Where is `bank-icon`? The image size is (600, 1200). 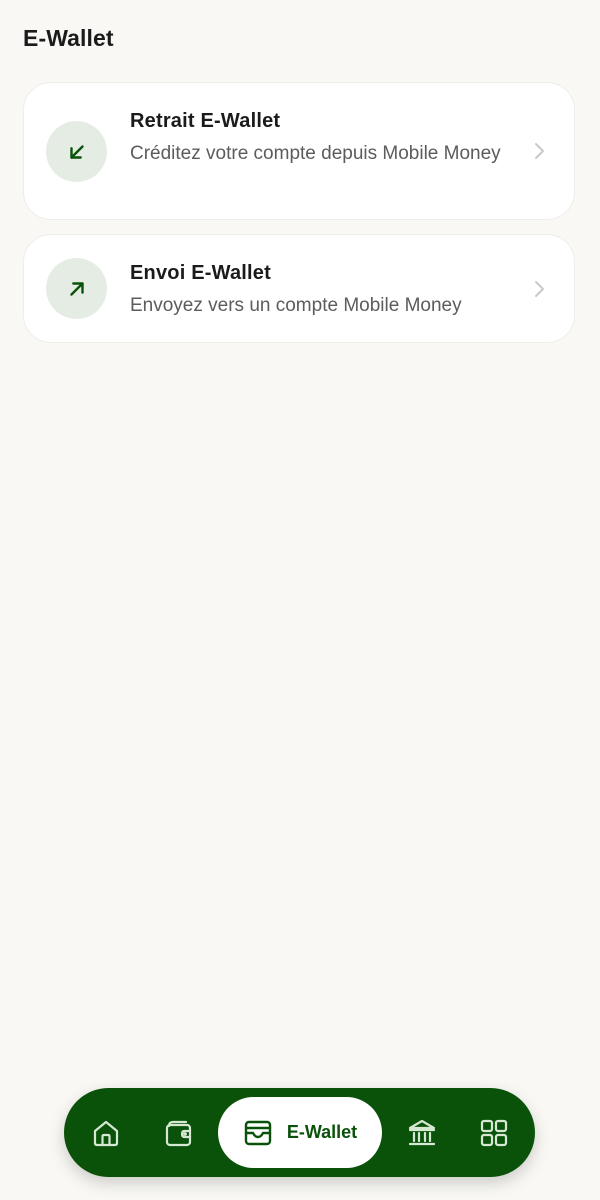
bank-icon is located at coordinates (422, 1132).